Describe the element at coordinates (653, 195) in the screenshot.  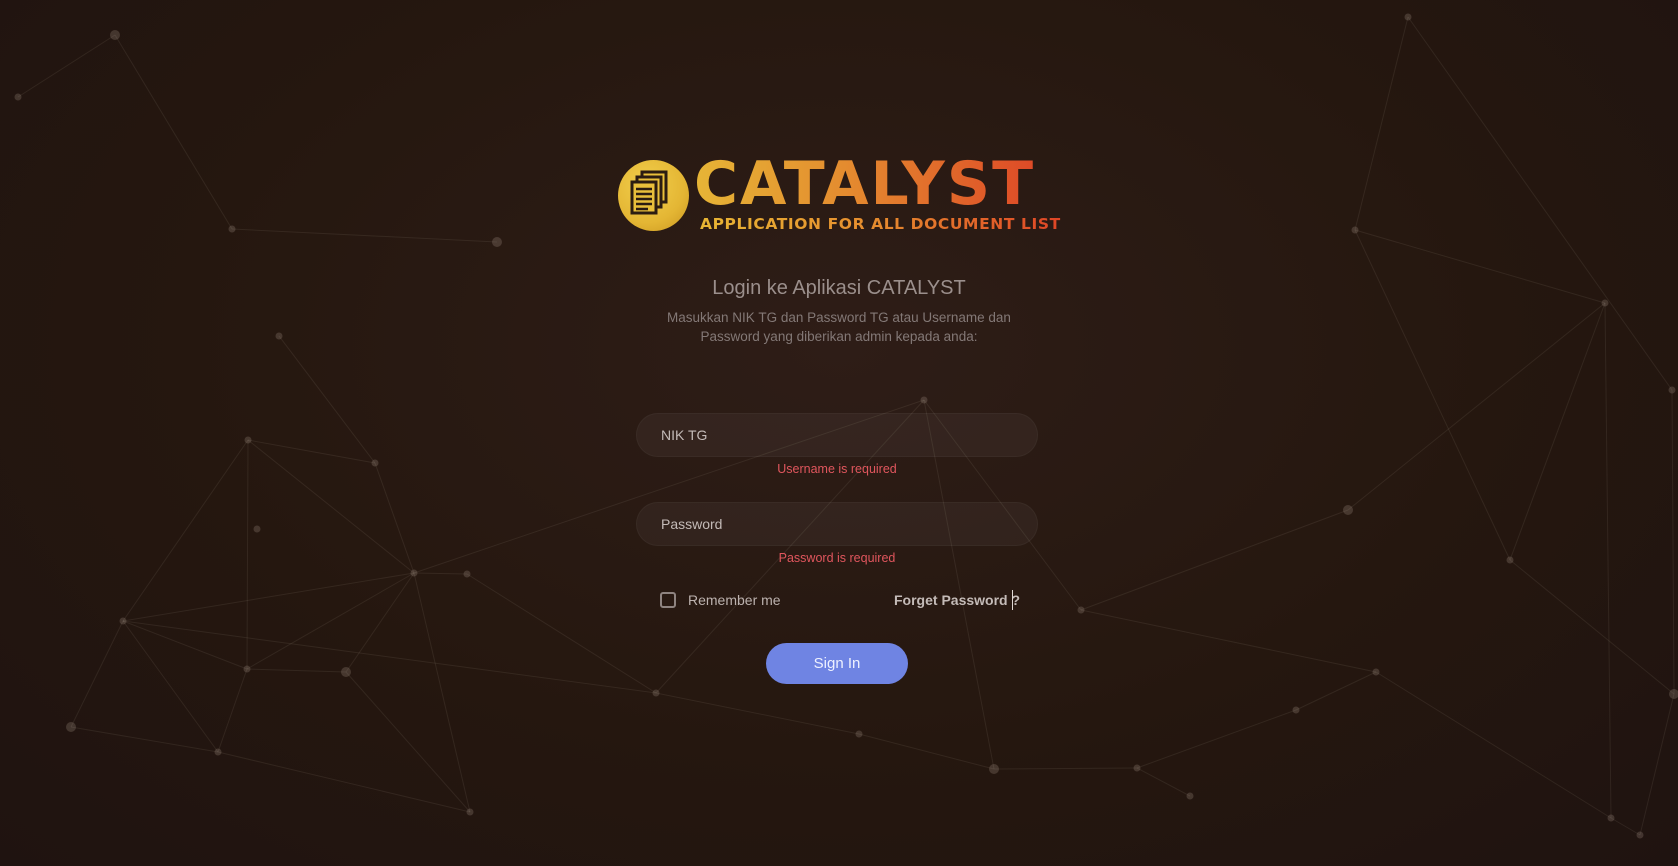
I see `stacked-documents-icon` at that location.